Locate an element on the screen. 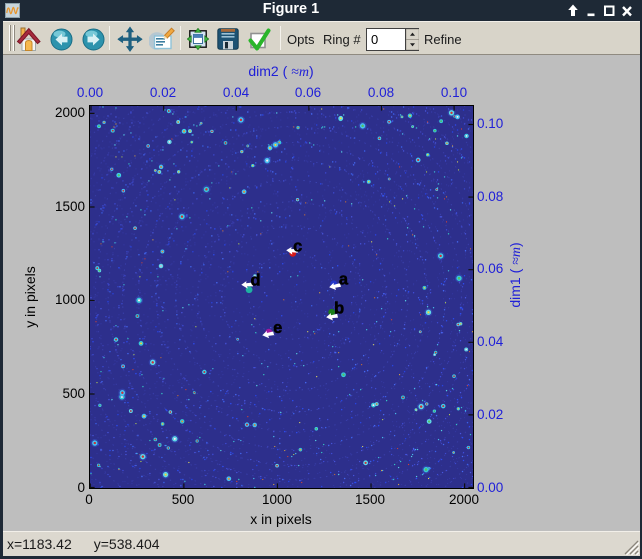  svg-text: e is located at coordinates (277, 328).